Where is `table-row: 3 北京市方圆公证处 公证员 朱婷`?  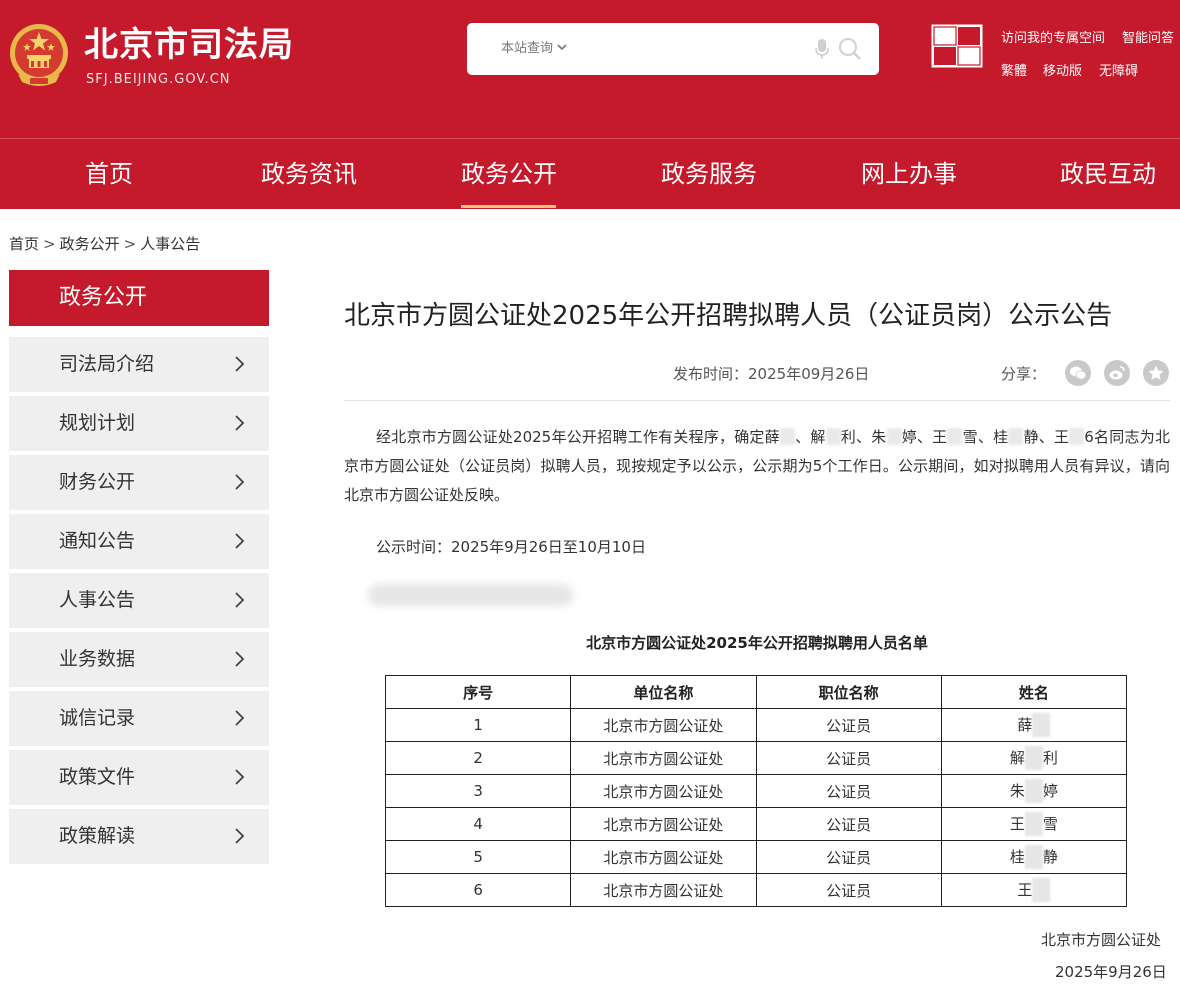
table-row: 3 北京市方圆公证处 公证员 朱婷 is located at coordinates (756, 791).